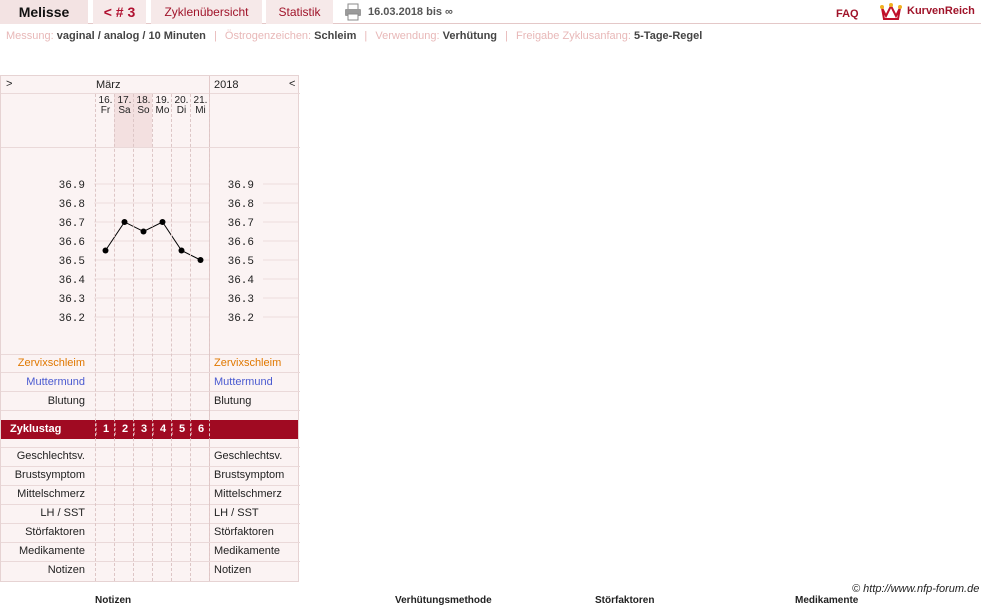  Describe the element at coordinates (44, 12) in the screenshot. I see `user-name-tab: Melisse` at that location.